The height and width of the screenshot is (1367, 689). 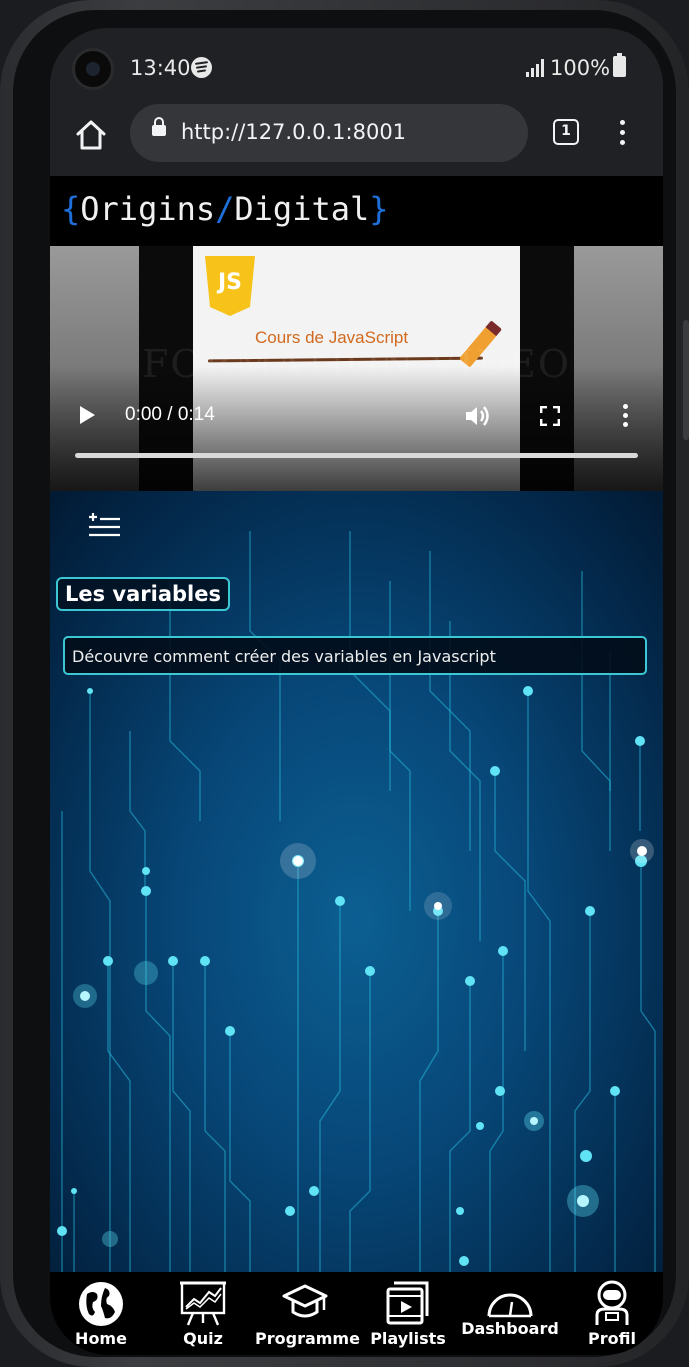 I want to click on gauge-icon, so click(x=510, y=1305).